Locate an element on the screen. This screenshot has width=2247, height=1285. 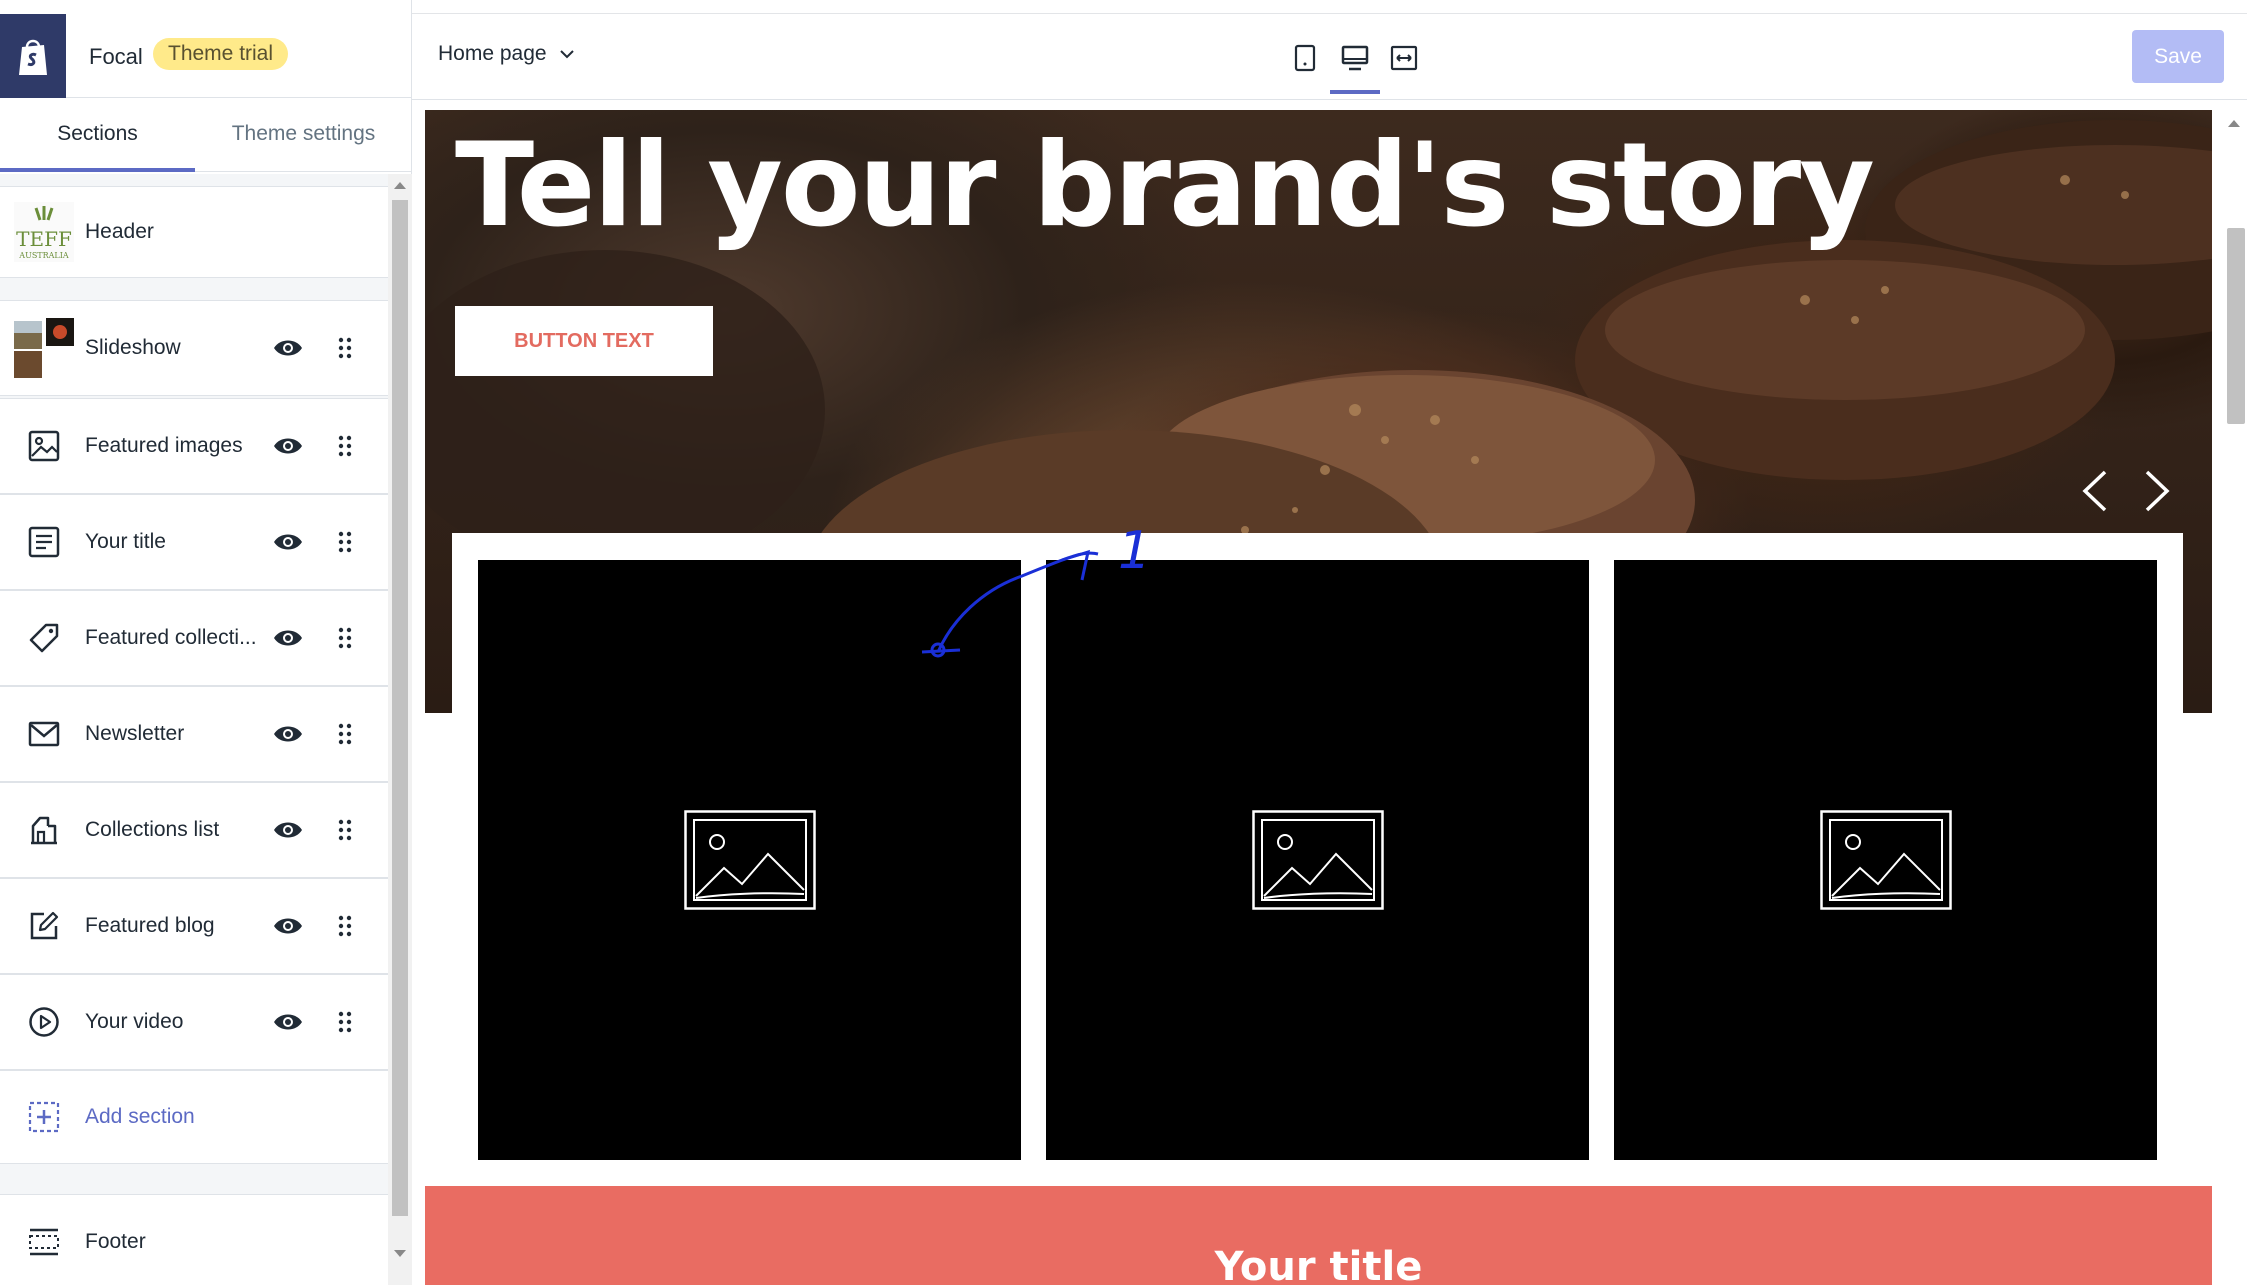
section-your-video: Your video is located at coordinates (194, 1022).